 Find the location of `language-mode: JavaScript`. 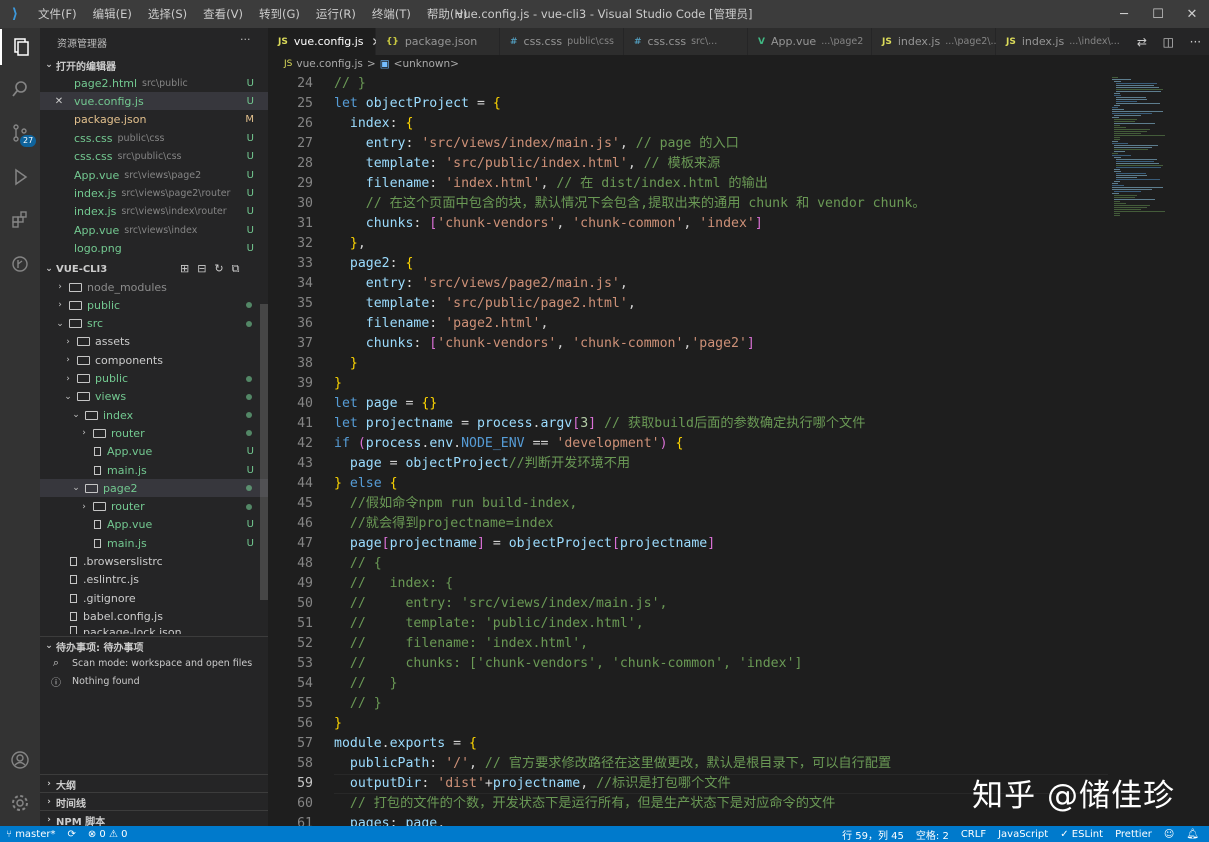

language-mode: JavaScript is located at coordinates (1023, 834).